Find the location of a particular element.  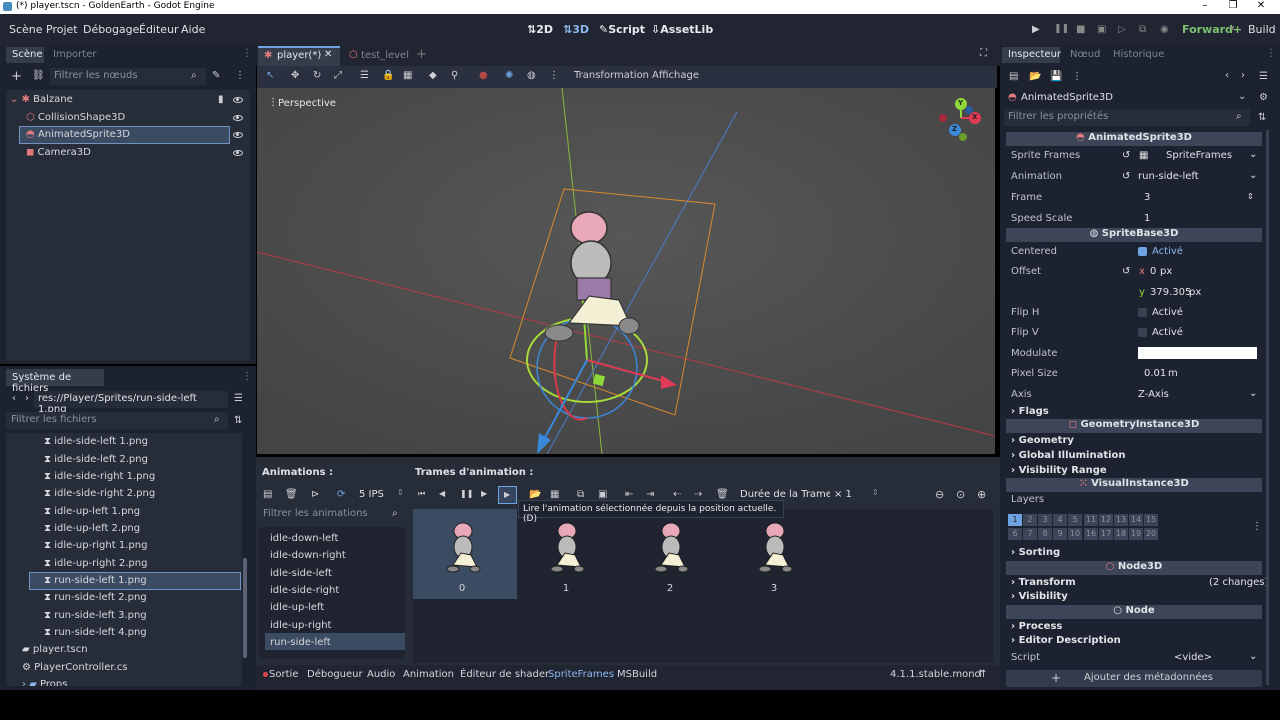

bottom-tab-msbuild: MSBuild is located at coordinates (637, 674).